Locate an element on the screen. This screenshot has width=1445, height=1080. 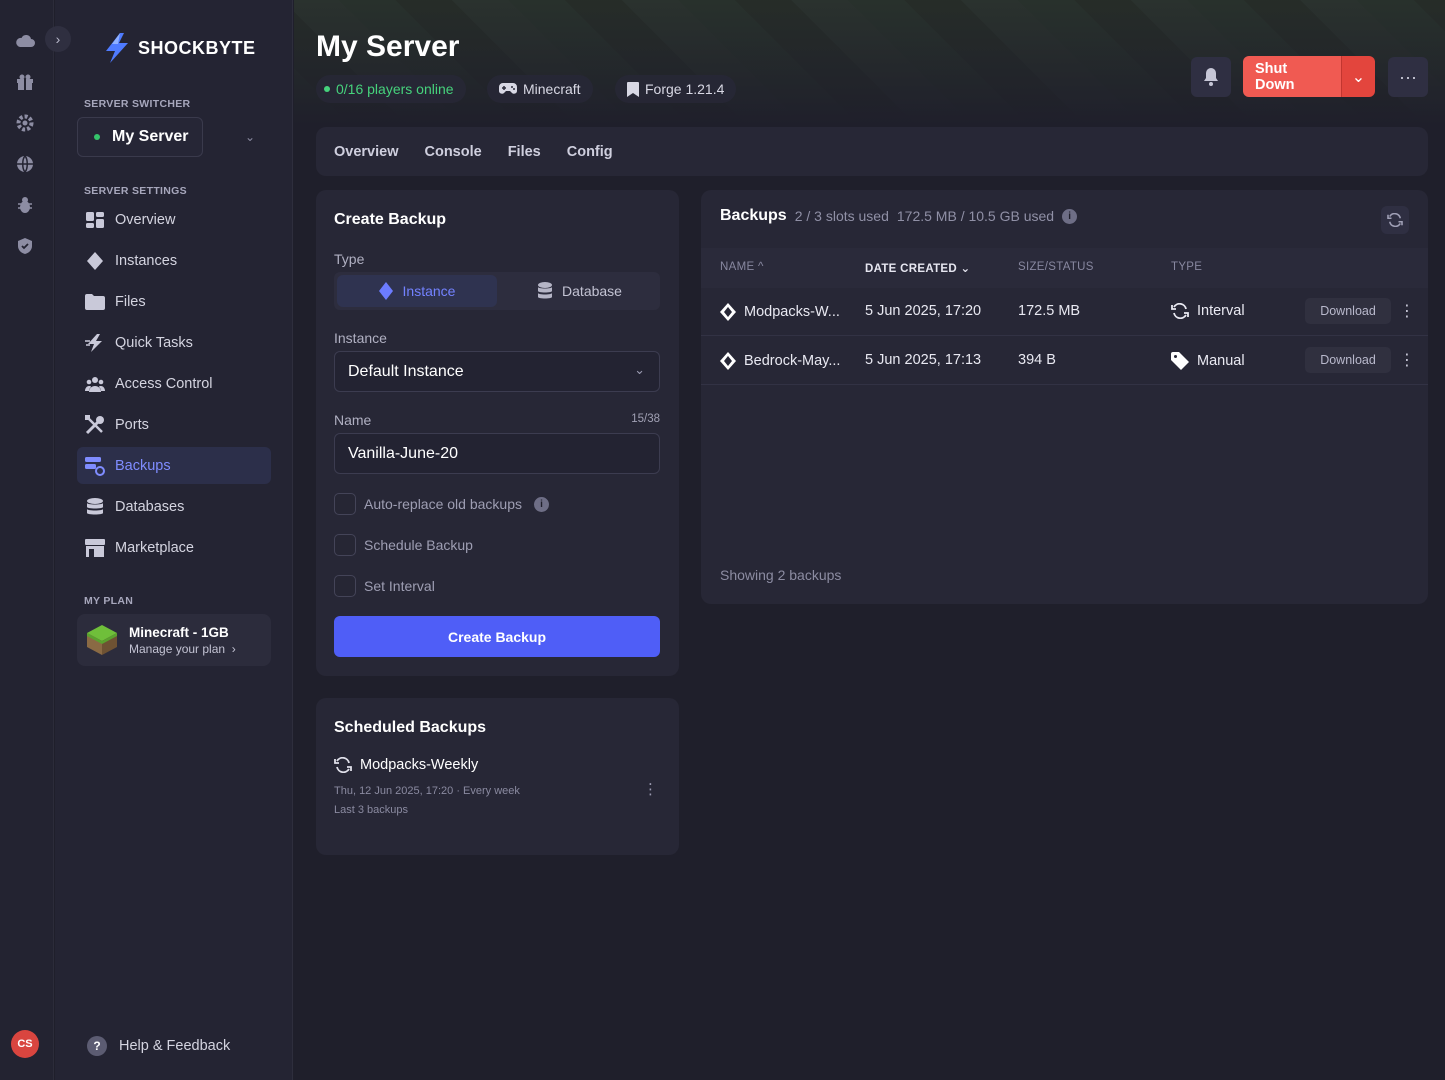
shield-icon is located at coordinates (25, 246).